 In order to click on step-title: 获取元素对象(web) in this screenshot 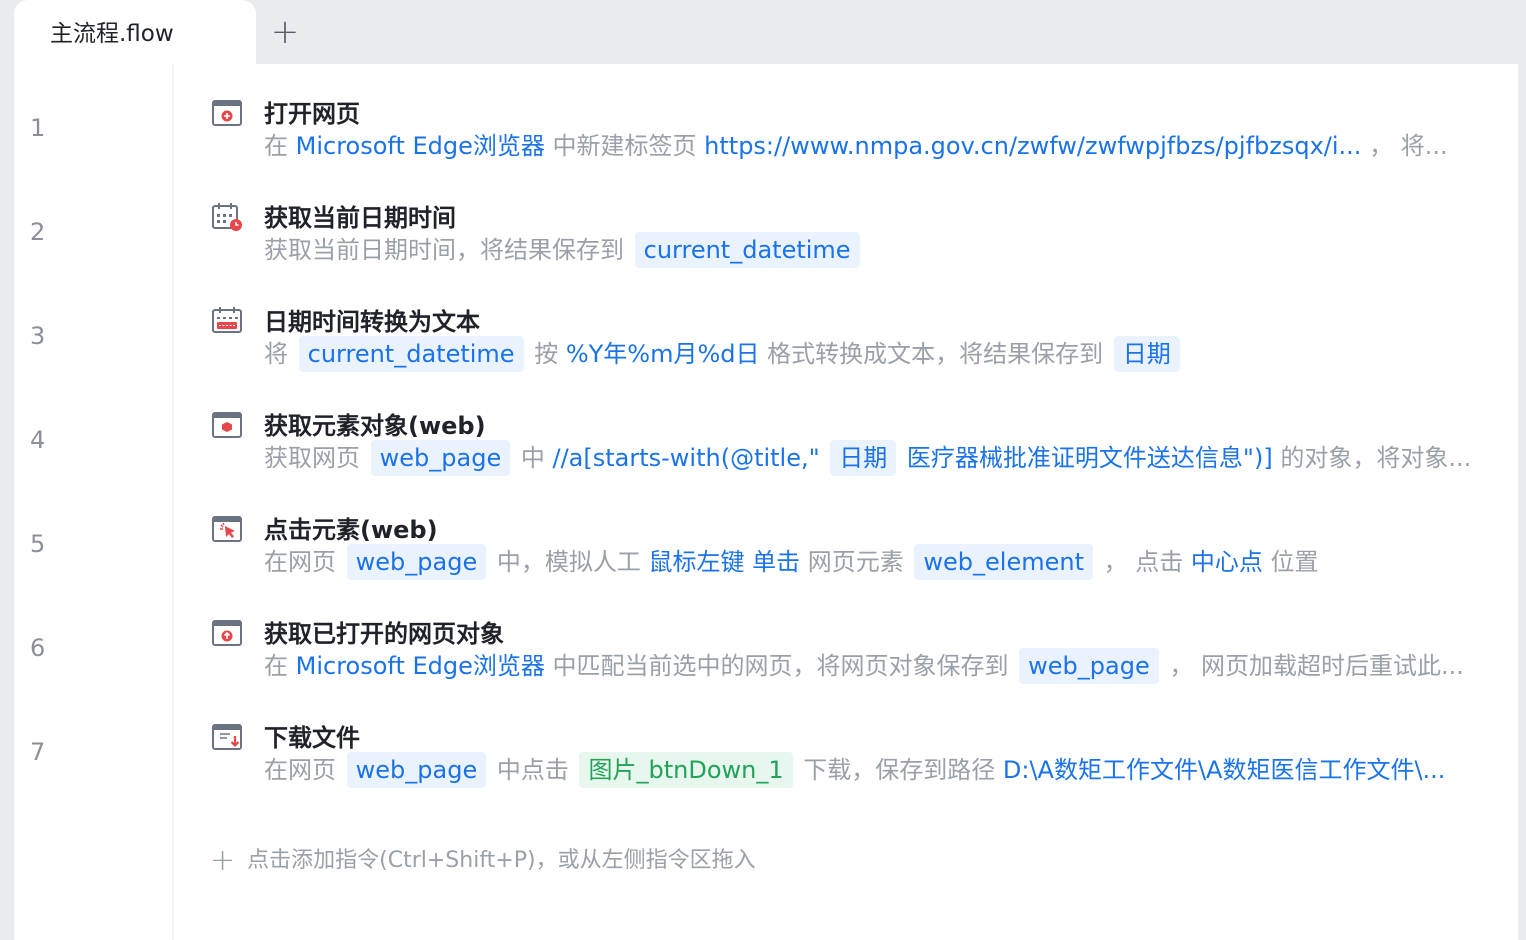, I will do `click(375, 426)`.